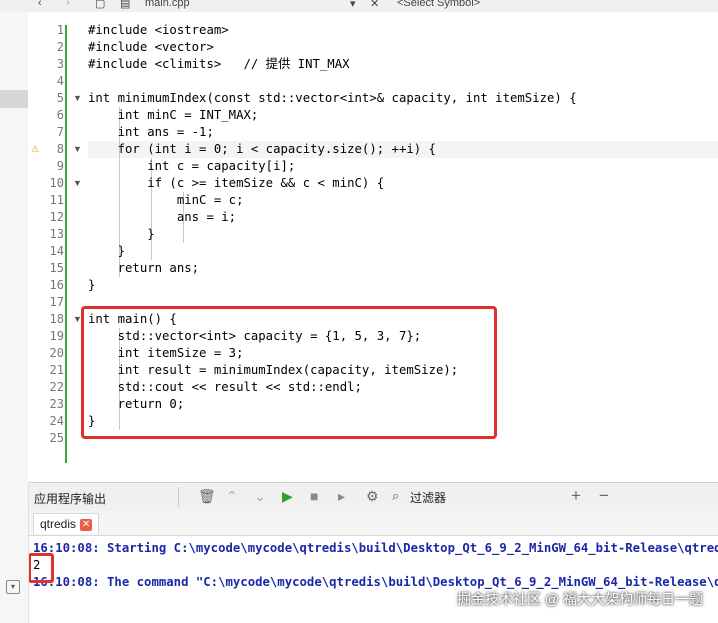 This screenshot has height=623, width=718. I want to click on change-indicator-bar, so click(66, 244).